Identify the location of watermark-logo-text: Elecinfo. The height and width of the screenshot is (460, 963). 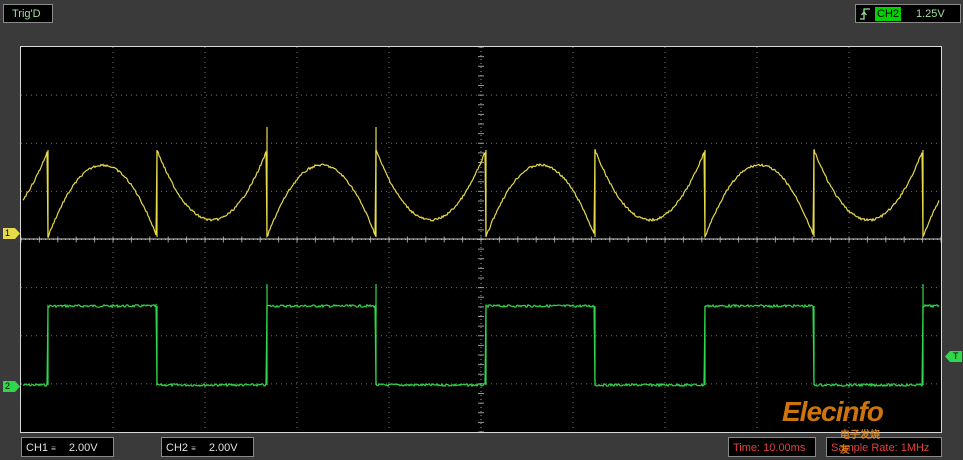
(833, 411).